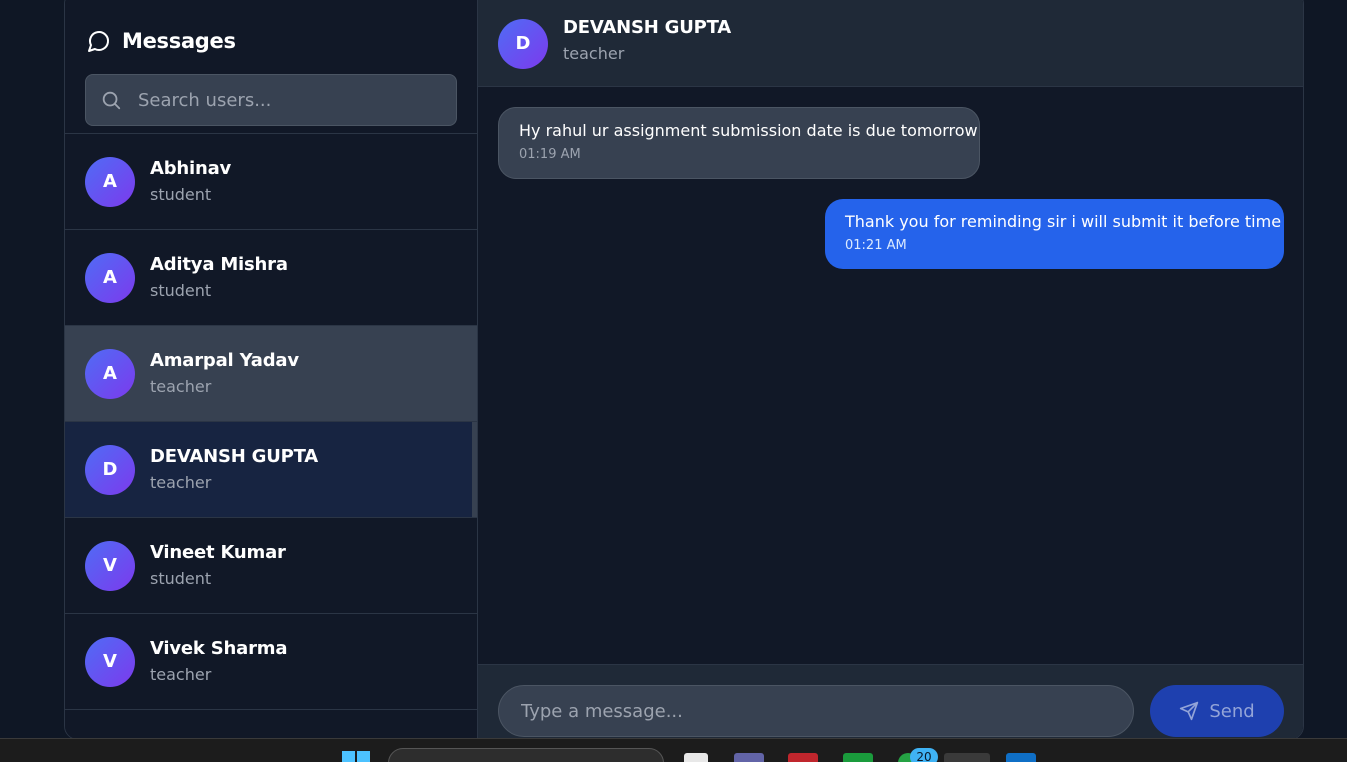  What do you see at coordinates (179, 41) in the screenshot?
I see `sidebar-title-label: Messages` at bounding box center [179, 41].